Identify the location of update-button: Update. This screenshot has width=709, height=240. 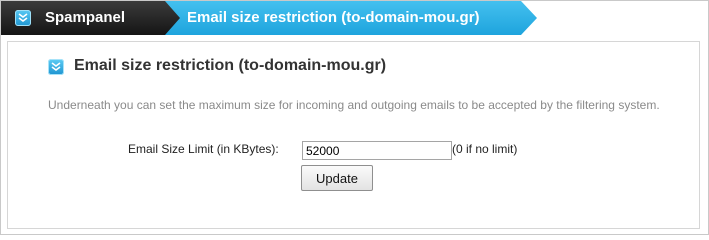
(337, 178).